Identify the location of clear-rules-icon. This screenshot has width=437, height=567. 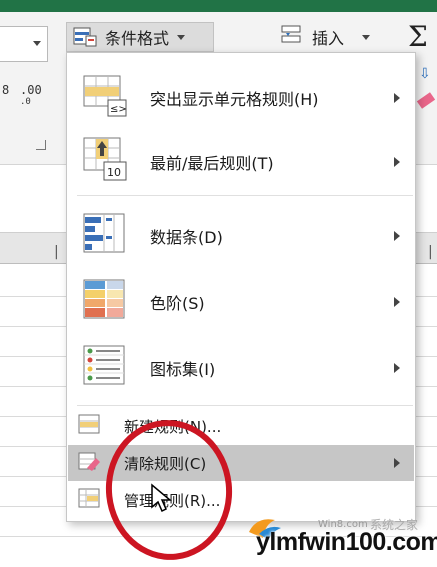
(89, 463).